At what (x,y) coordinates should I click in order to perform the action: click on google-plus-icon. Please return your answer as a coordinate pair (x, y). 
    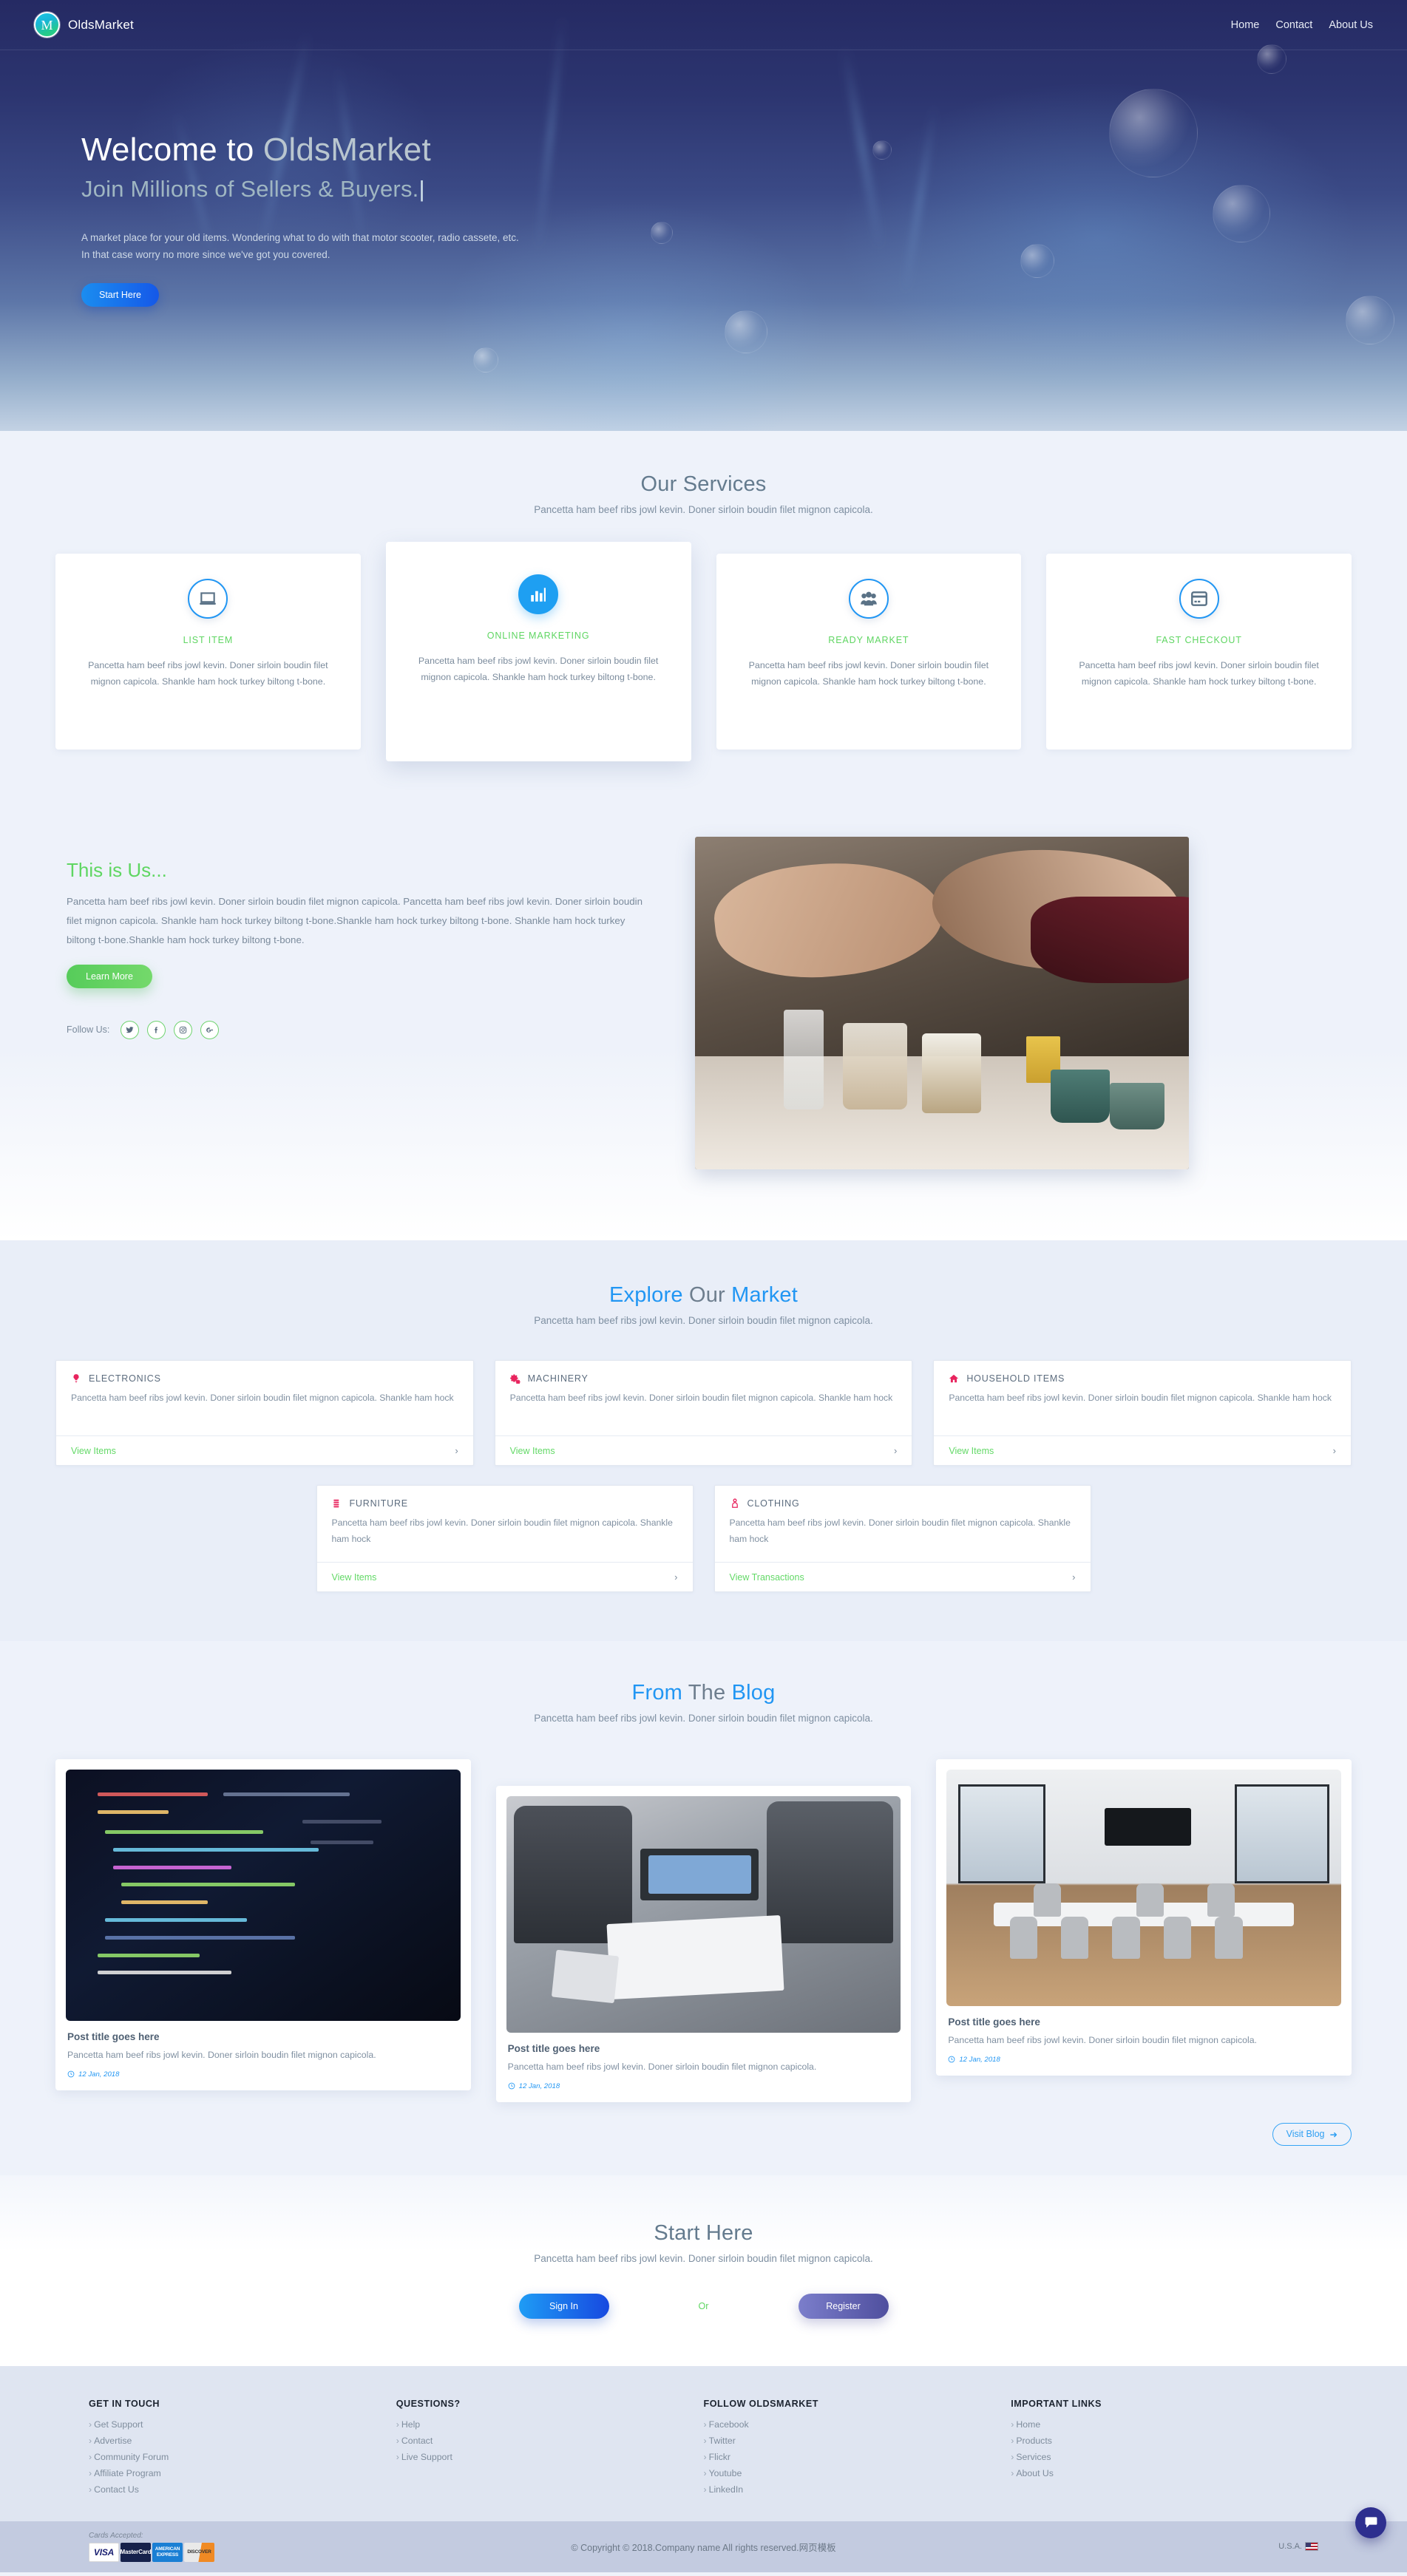
    Looking at the image, I should click on (210, 1029).